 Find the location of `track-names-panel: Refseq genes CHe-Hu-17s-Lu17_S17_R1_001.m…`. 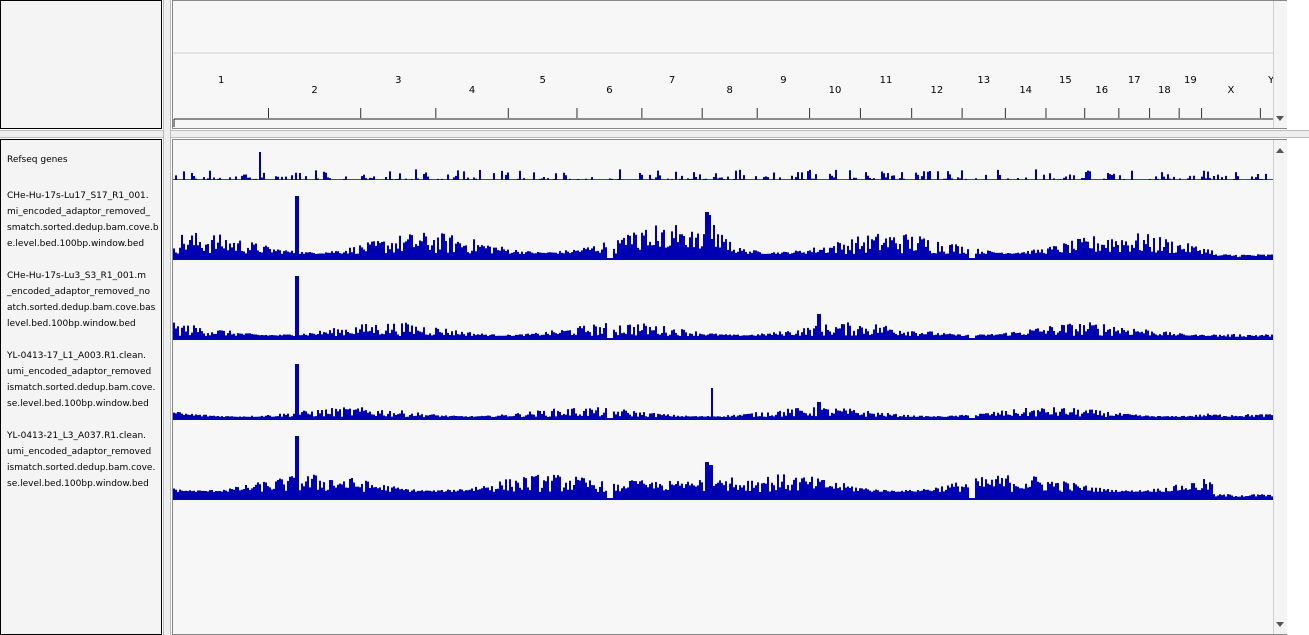

track-names-panel: Refseq genes CHe-Hu-17s-Lu17_S17_R1_001.m… is located at coordinates (81, 387).